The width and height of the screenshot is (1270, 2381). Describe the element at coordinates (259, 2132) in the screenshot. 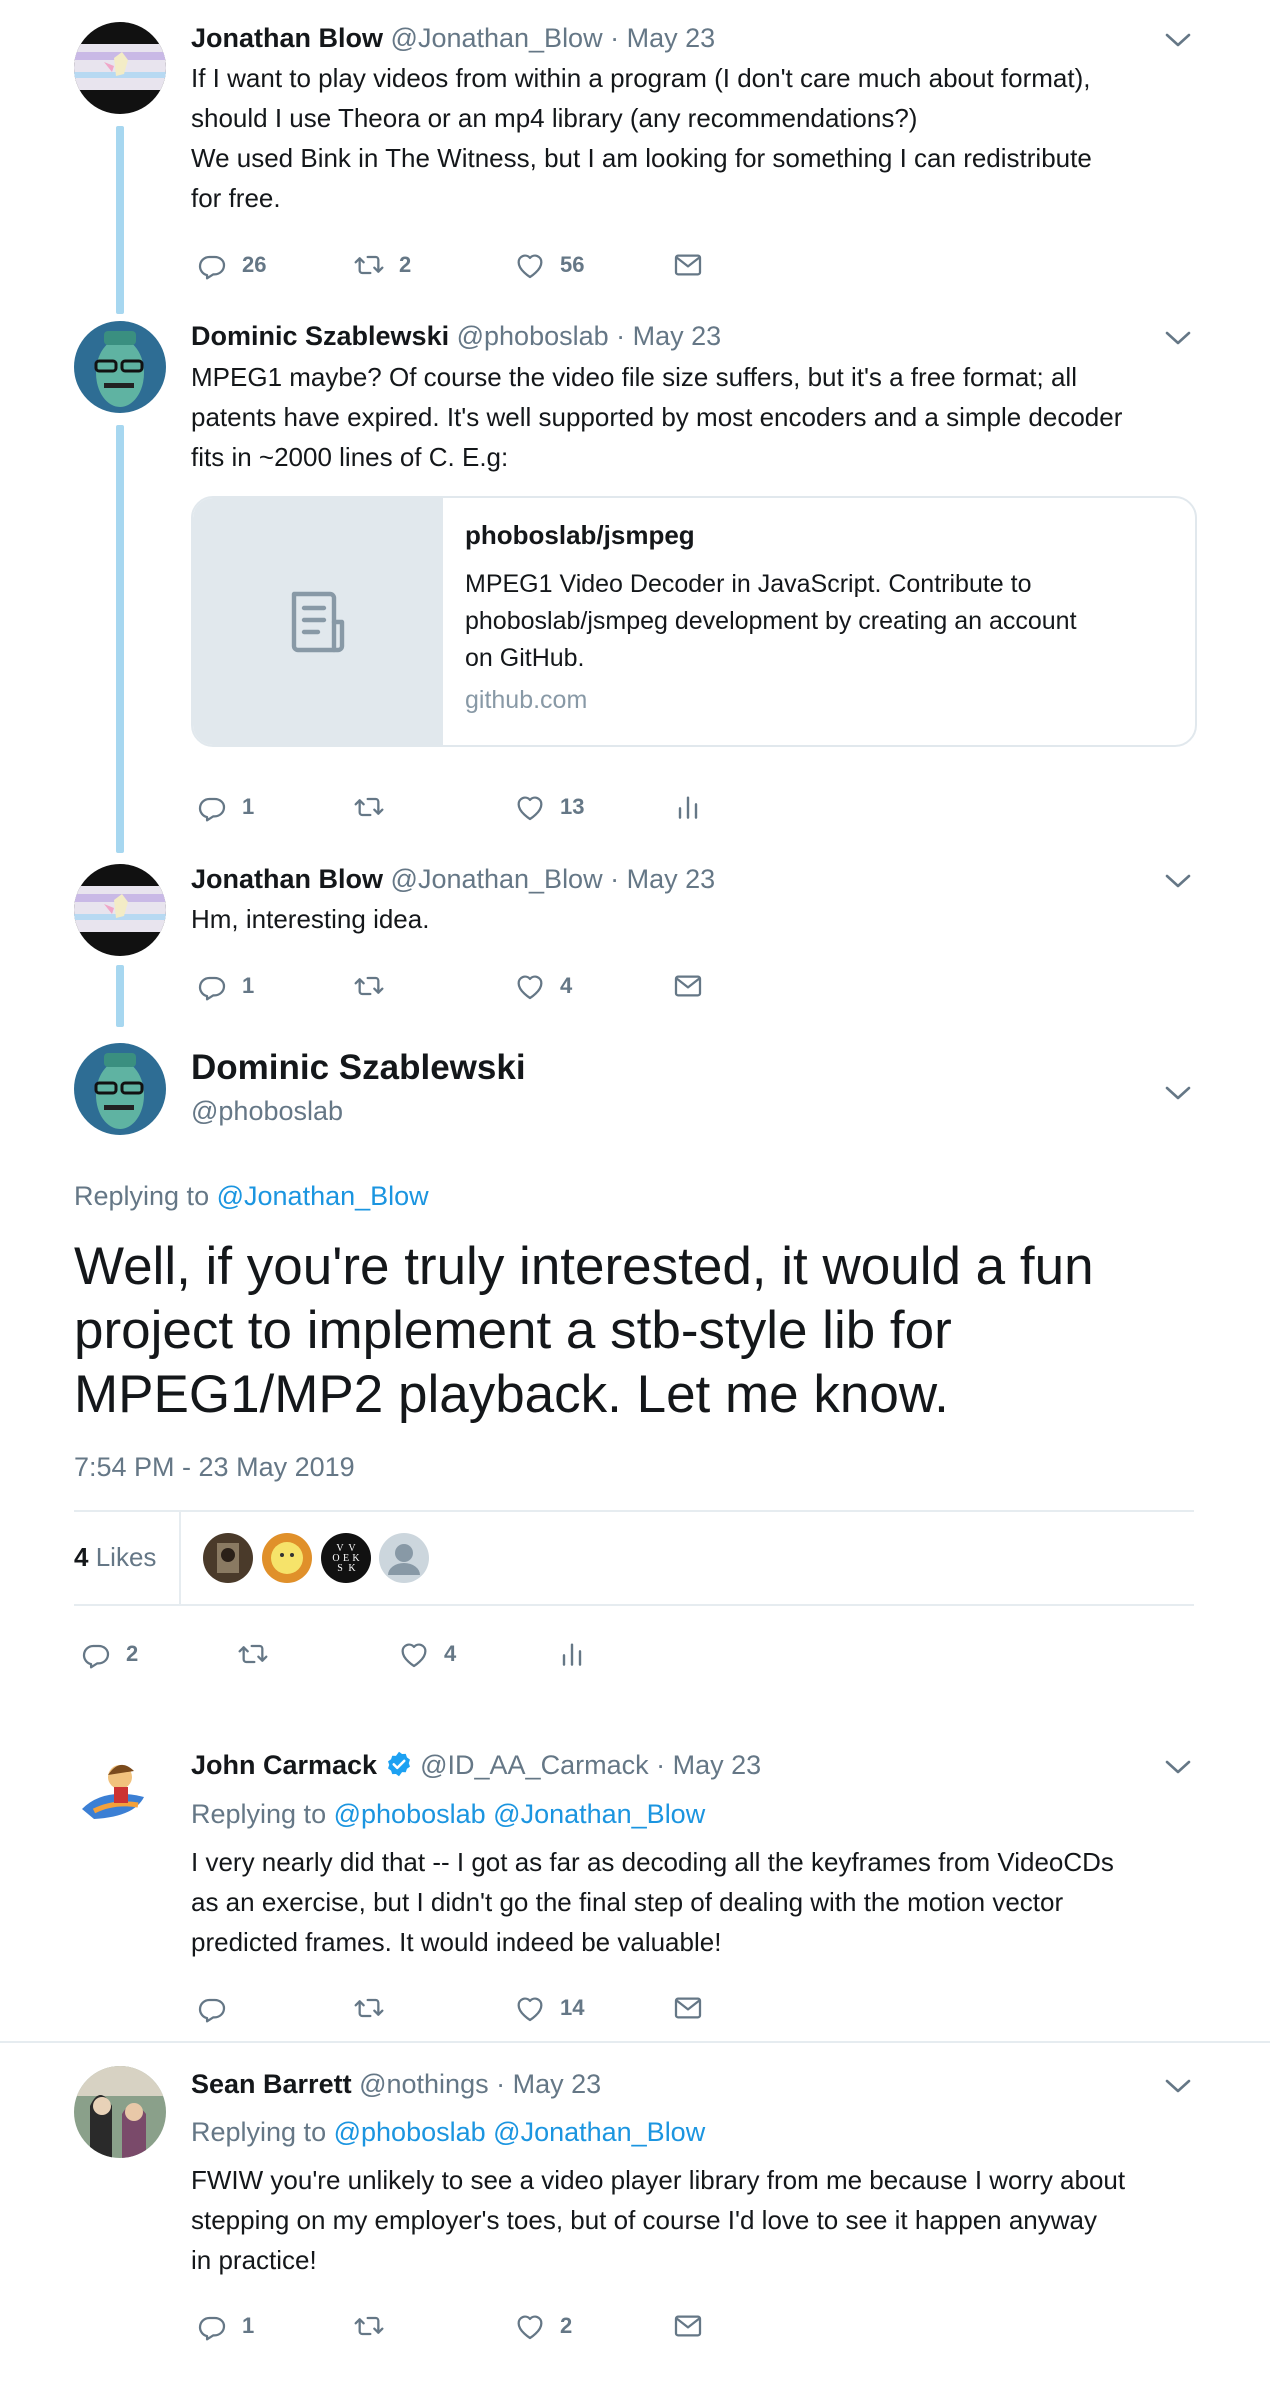

I see `replying-to-label: Replying to` at that location.